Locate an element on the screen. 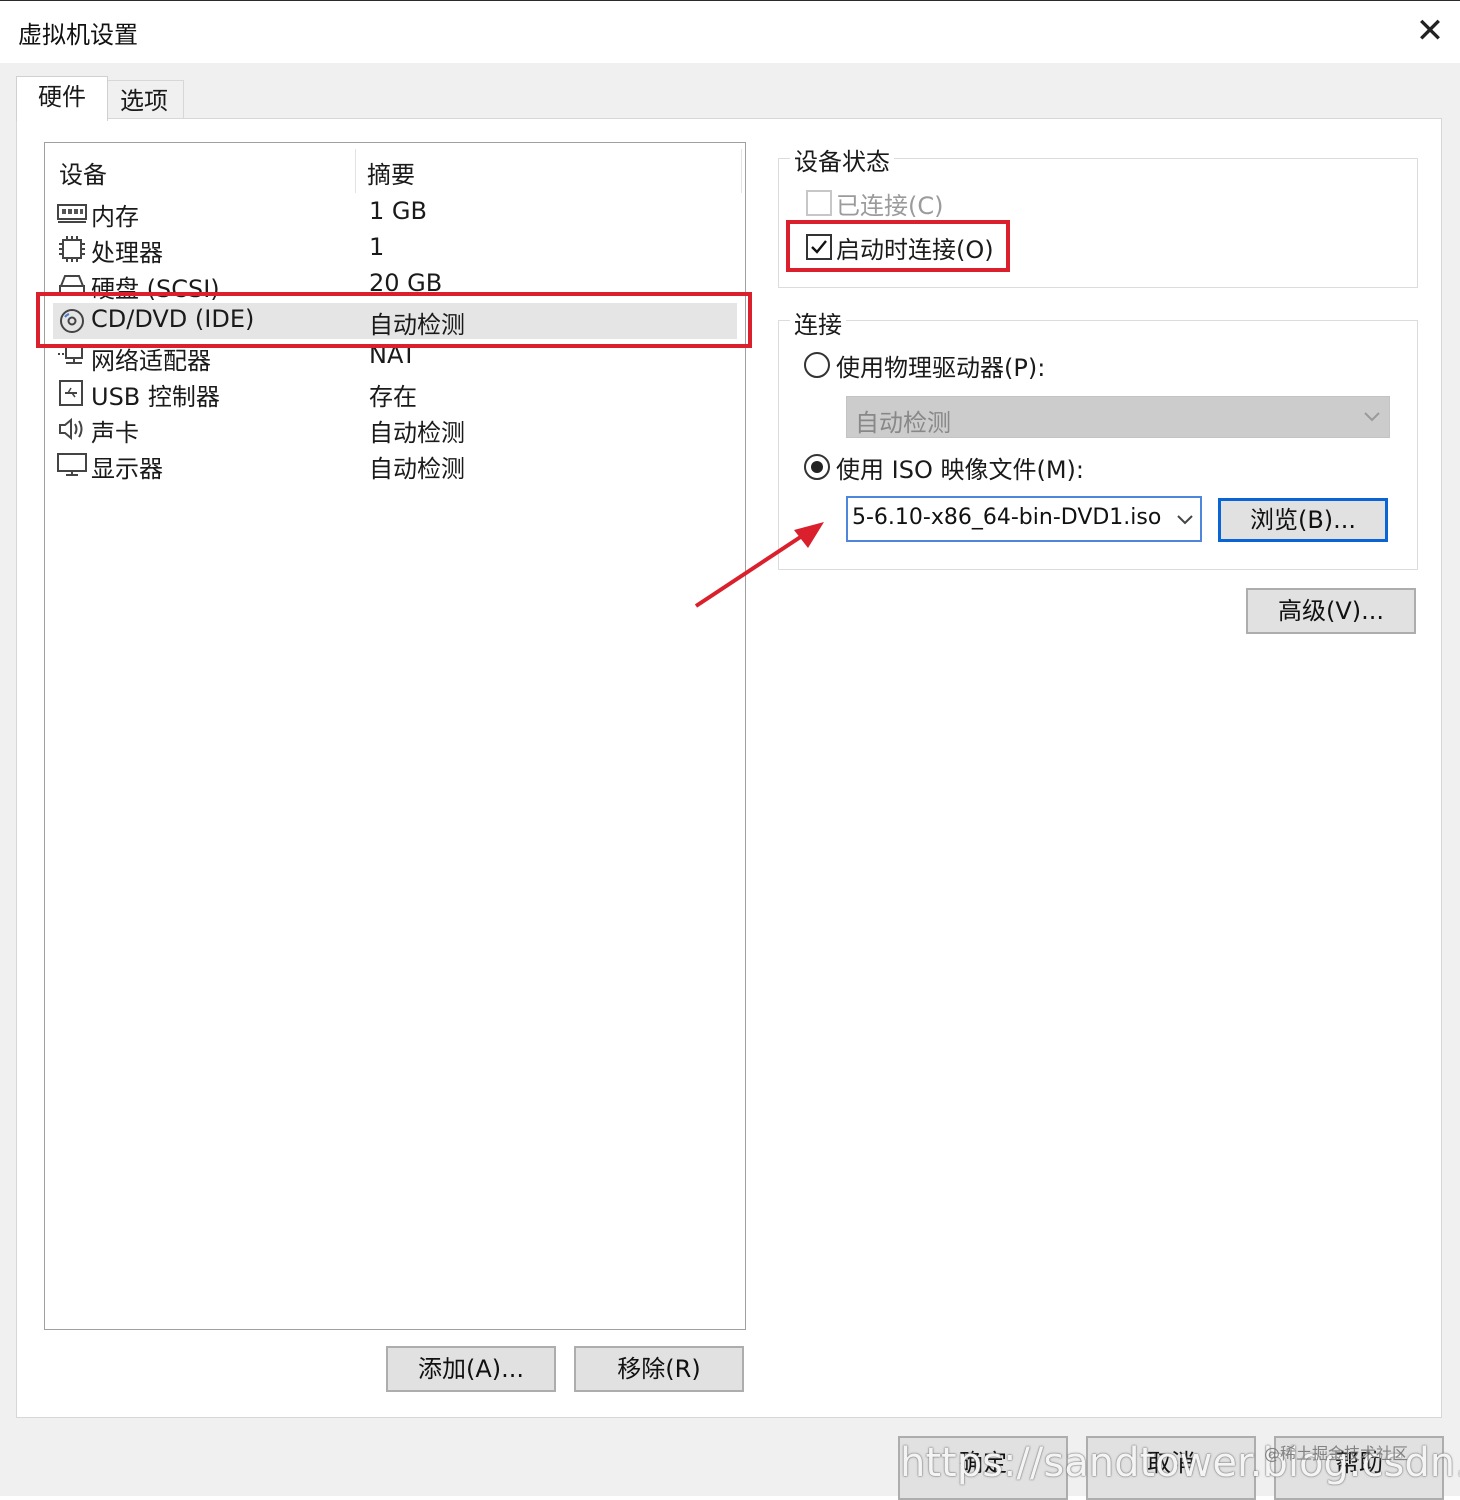 This screenshot has height=1500, width=1460. device-row-usb-controller: USB 控制器 存在 is located at coordinates (395, 393).